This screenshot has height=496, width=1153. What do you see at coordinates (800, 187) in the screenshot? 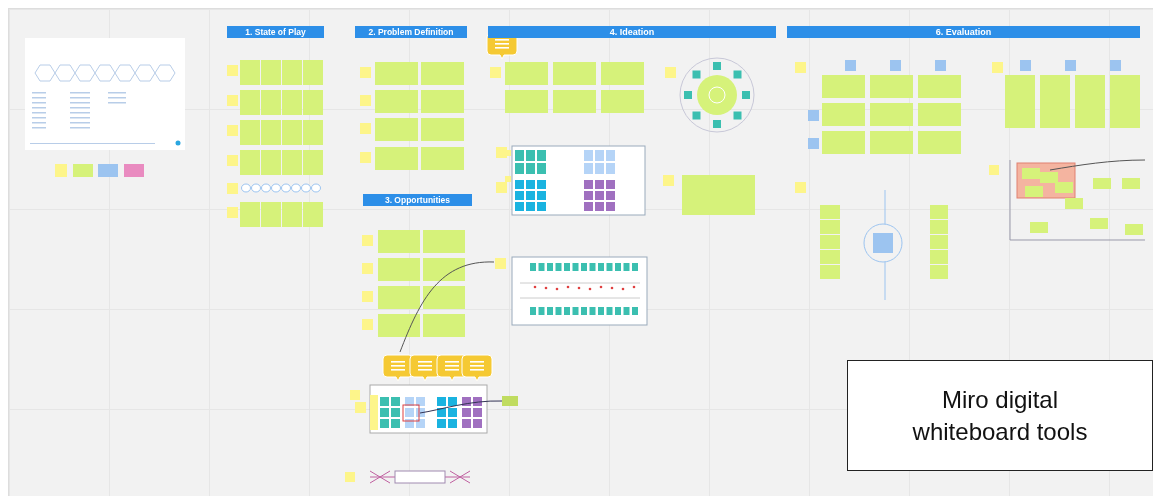
I see `sticky-note` at bounding box center [800, 187].